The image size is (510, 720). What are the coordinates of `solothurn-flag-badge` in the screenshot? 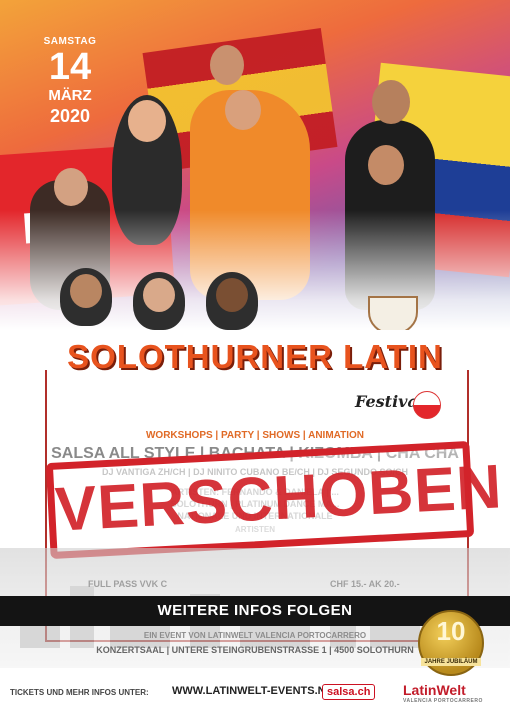 It's located at (427, 405).